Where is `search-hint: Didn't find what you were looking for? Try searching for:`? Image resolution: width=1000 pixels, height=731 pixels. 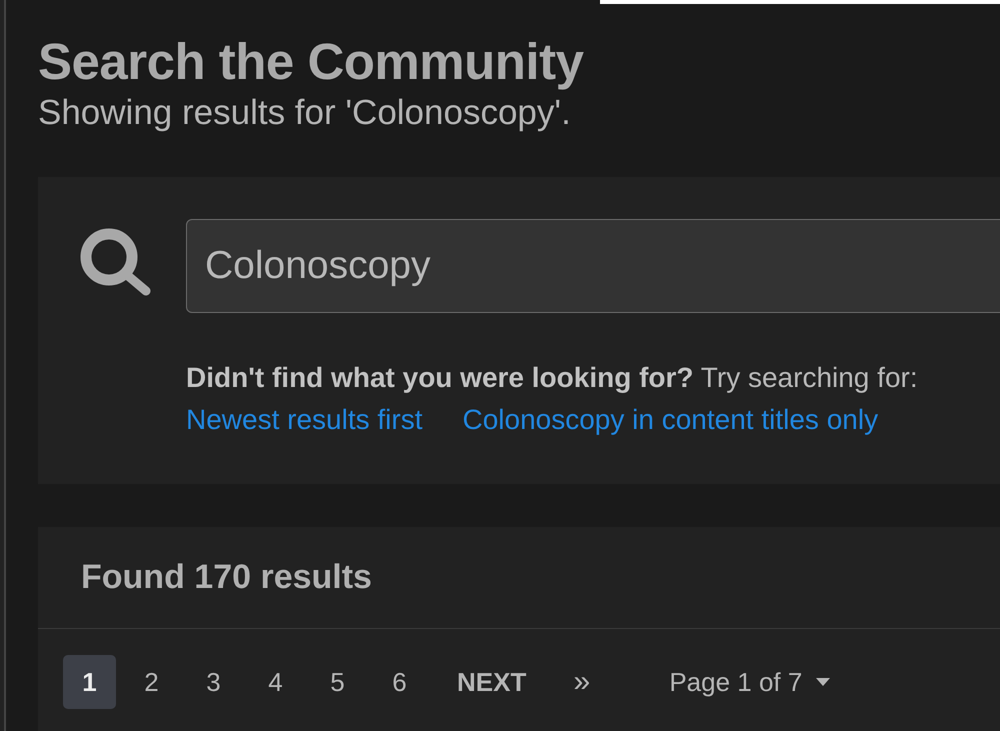
search-hint: Didn't find what you were looking for? Try searching for: is located at coordinates (552, 378).